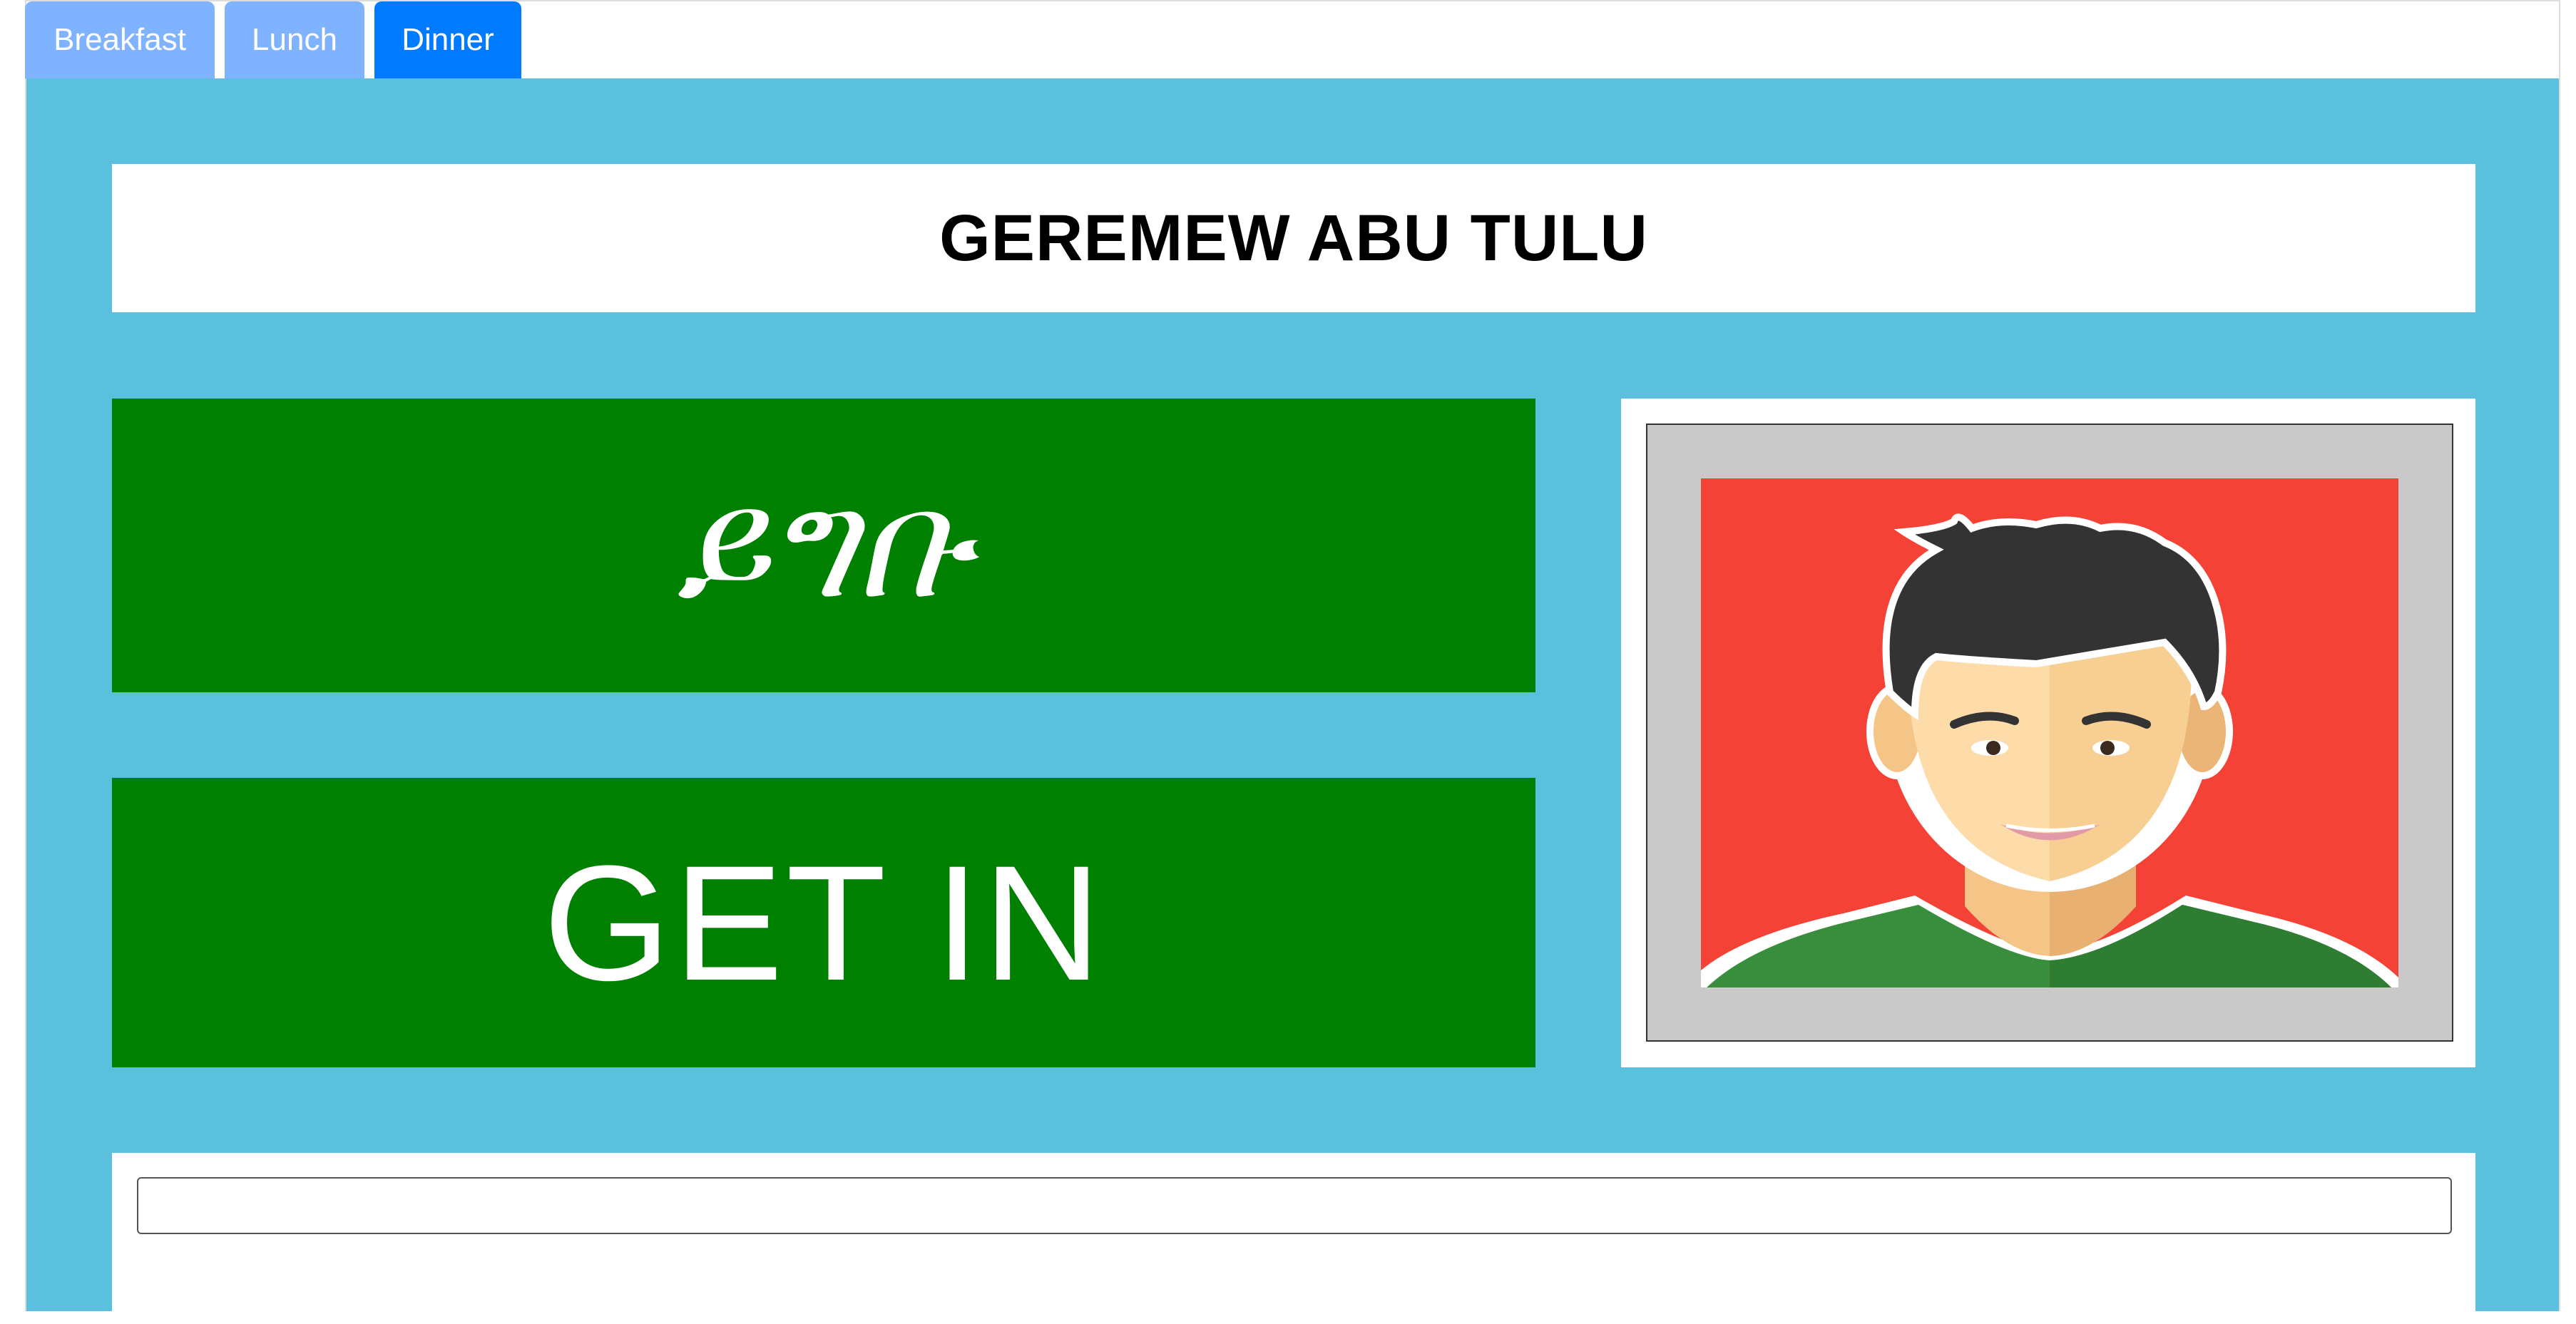 Image resolution: width=2576 pixels, height=1324 pixels. I want to click on avatar-photo, so click(2049, 732).